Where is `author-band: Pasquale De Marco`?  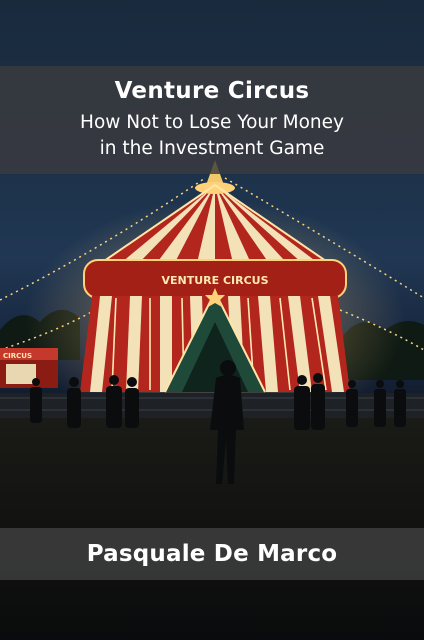
author-band: Pasquale De Marco is located at coordinates (212, 554).